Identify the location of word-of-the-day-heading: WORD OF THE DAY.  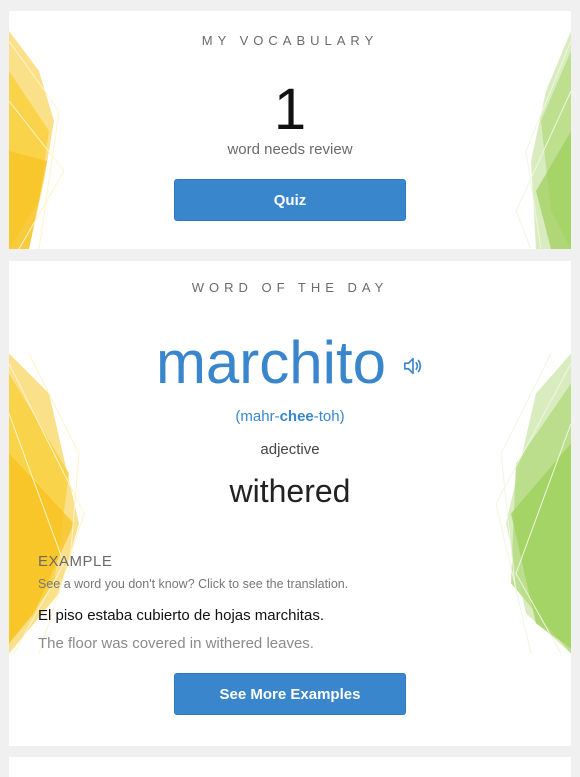
(290, 287).